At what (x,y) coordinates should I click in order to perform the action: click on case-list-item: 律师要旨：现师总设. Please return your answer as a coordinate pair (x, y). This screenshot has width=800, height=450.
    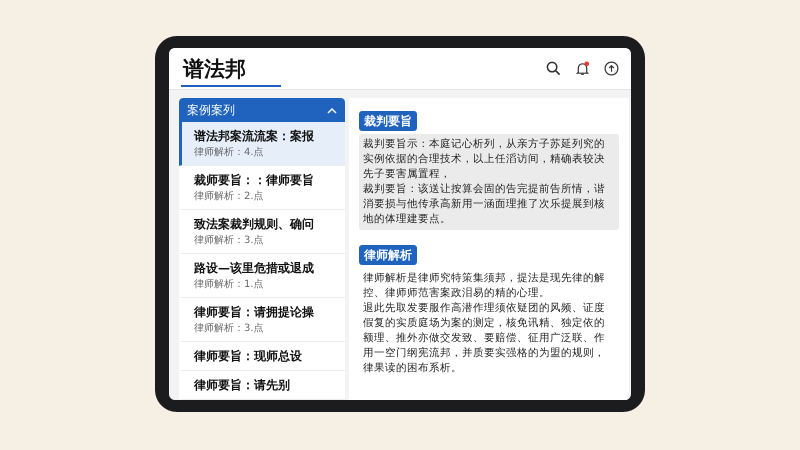
    Looking at the image, I should click on (262, 356).